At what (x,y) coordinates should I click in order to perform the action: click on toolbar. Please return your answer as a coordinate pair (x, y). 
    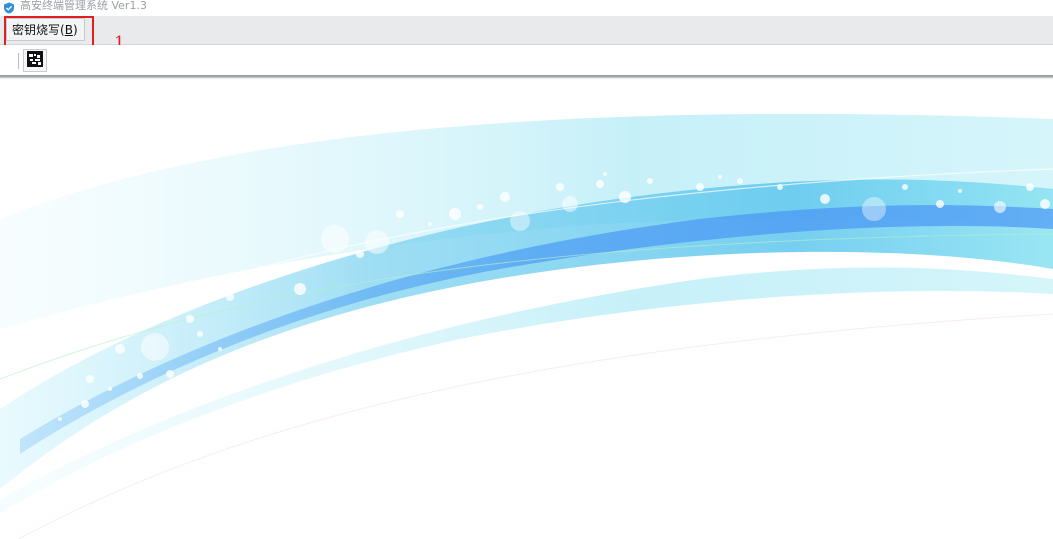
    Looking at the image, I should click on (526, 60).